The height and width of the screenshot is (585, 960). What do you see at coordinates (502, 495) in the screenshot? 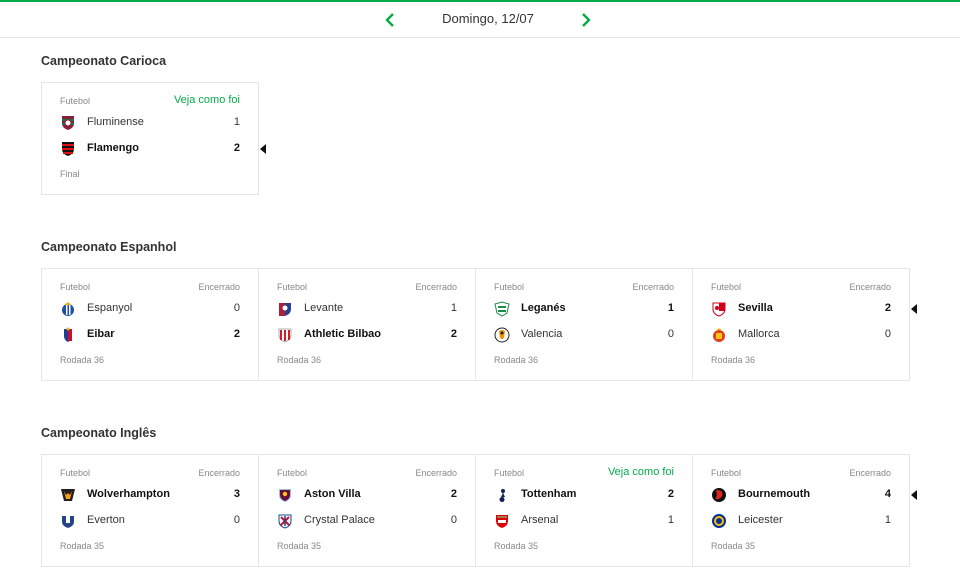
I see `tottenham-crest-icon` at bounding box center [502, 495].